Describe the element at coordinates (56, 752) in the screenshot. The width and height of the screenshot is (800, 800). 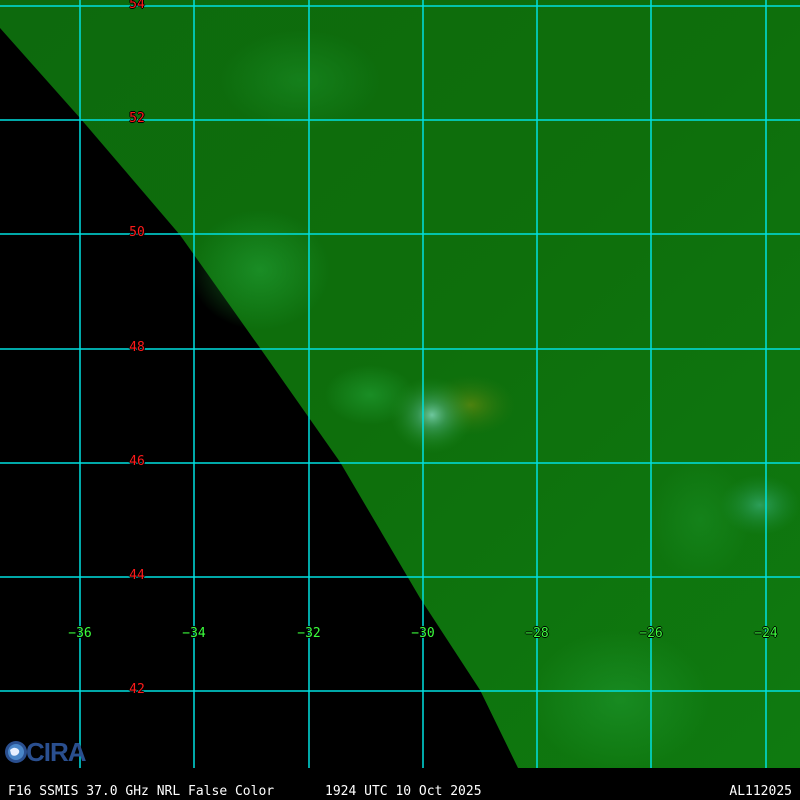
I see `logo-wordmark: CIRA` at that location.